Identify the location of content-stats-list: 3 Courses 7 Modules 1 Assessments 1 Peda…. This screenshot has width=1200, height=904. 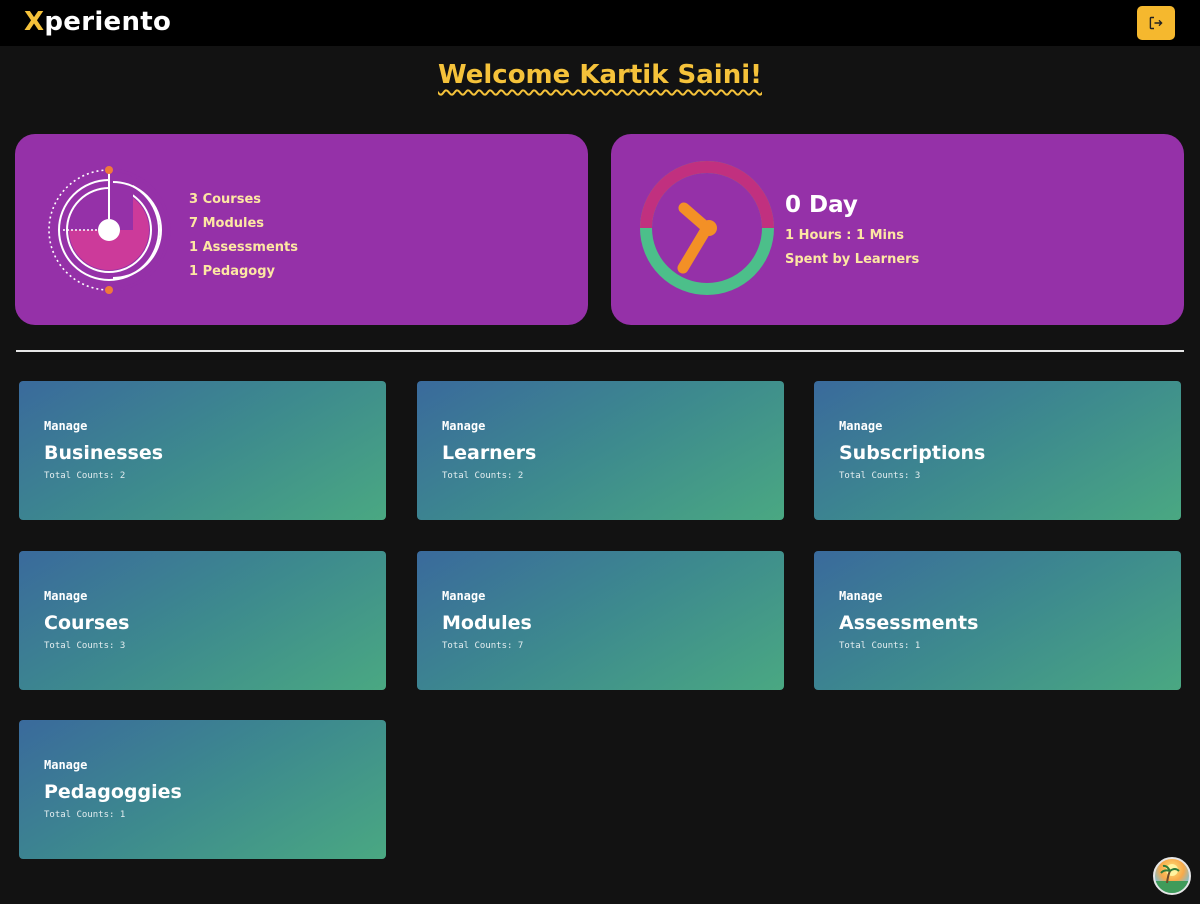
(243, 236).